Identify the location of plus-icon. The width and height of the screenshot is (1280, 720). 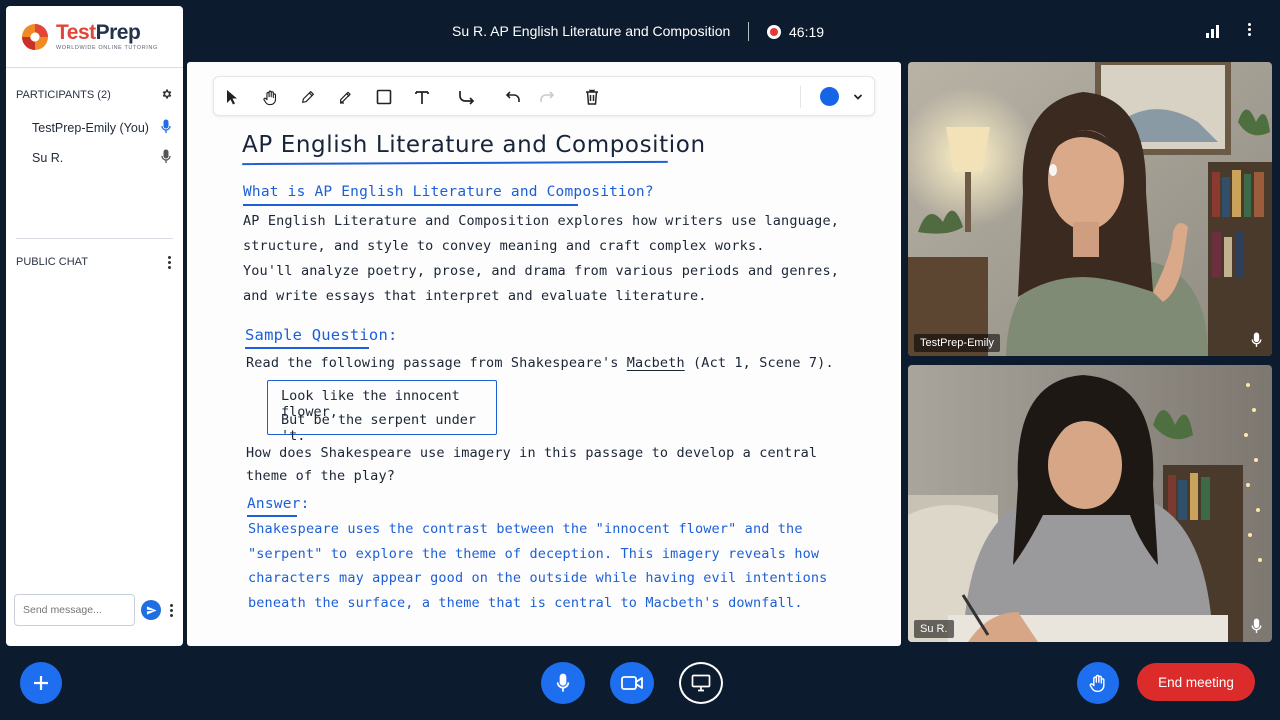
(41, 683).